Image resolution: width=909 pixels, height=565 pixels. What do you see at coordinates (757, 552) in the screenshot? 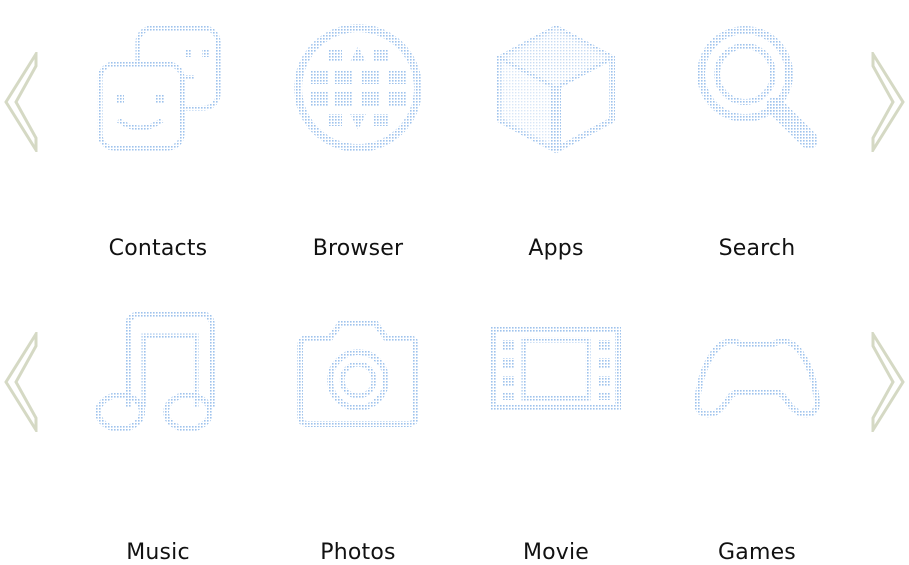
I see `tile-label: Games` at bounding box center [757, 552].